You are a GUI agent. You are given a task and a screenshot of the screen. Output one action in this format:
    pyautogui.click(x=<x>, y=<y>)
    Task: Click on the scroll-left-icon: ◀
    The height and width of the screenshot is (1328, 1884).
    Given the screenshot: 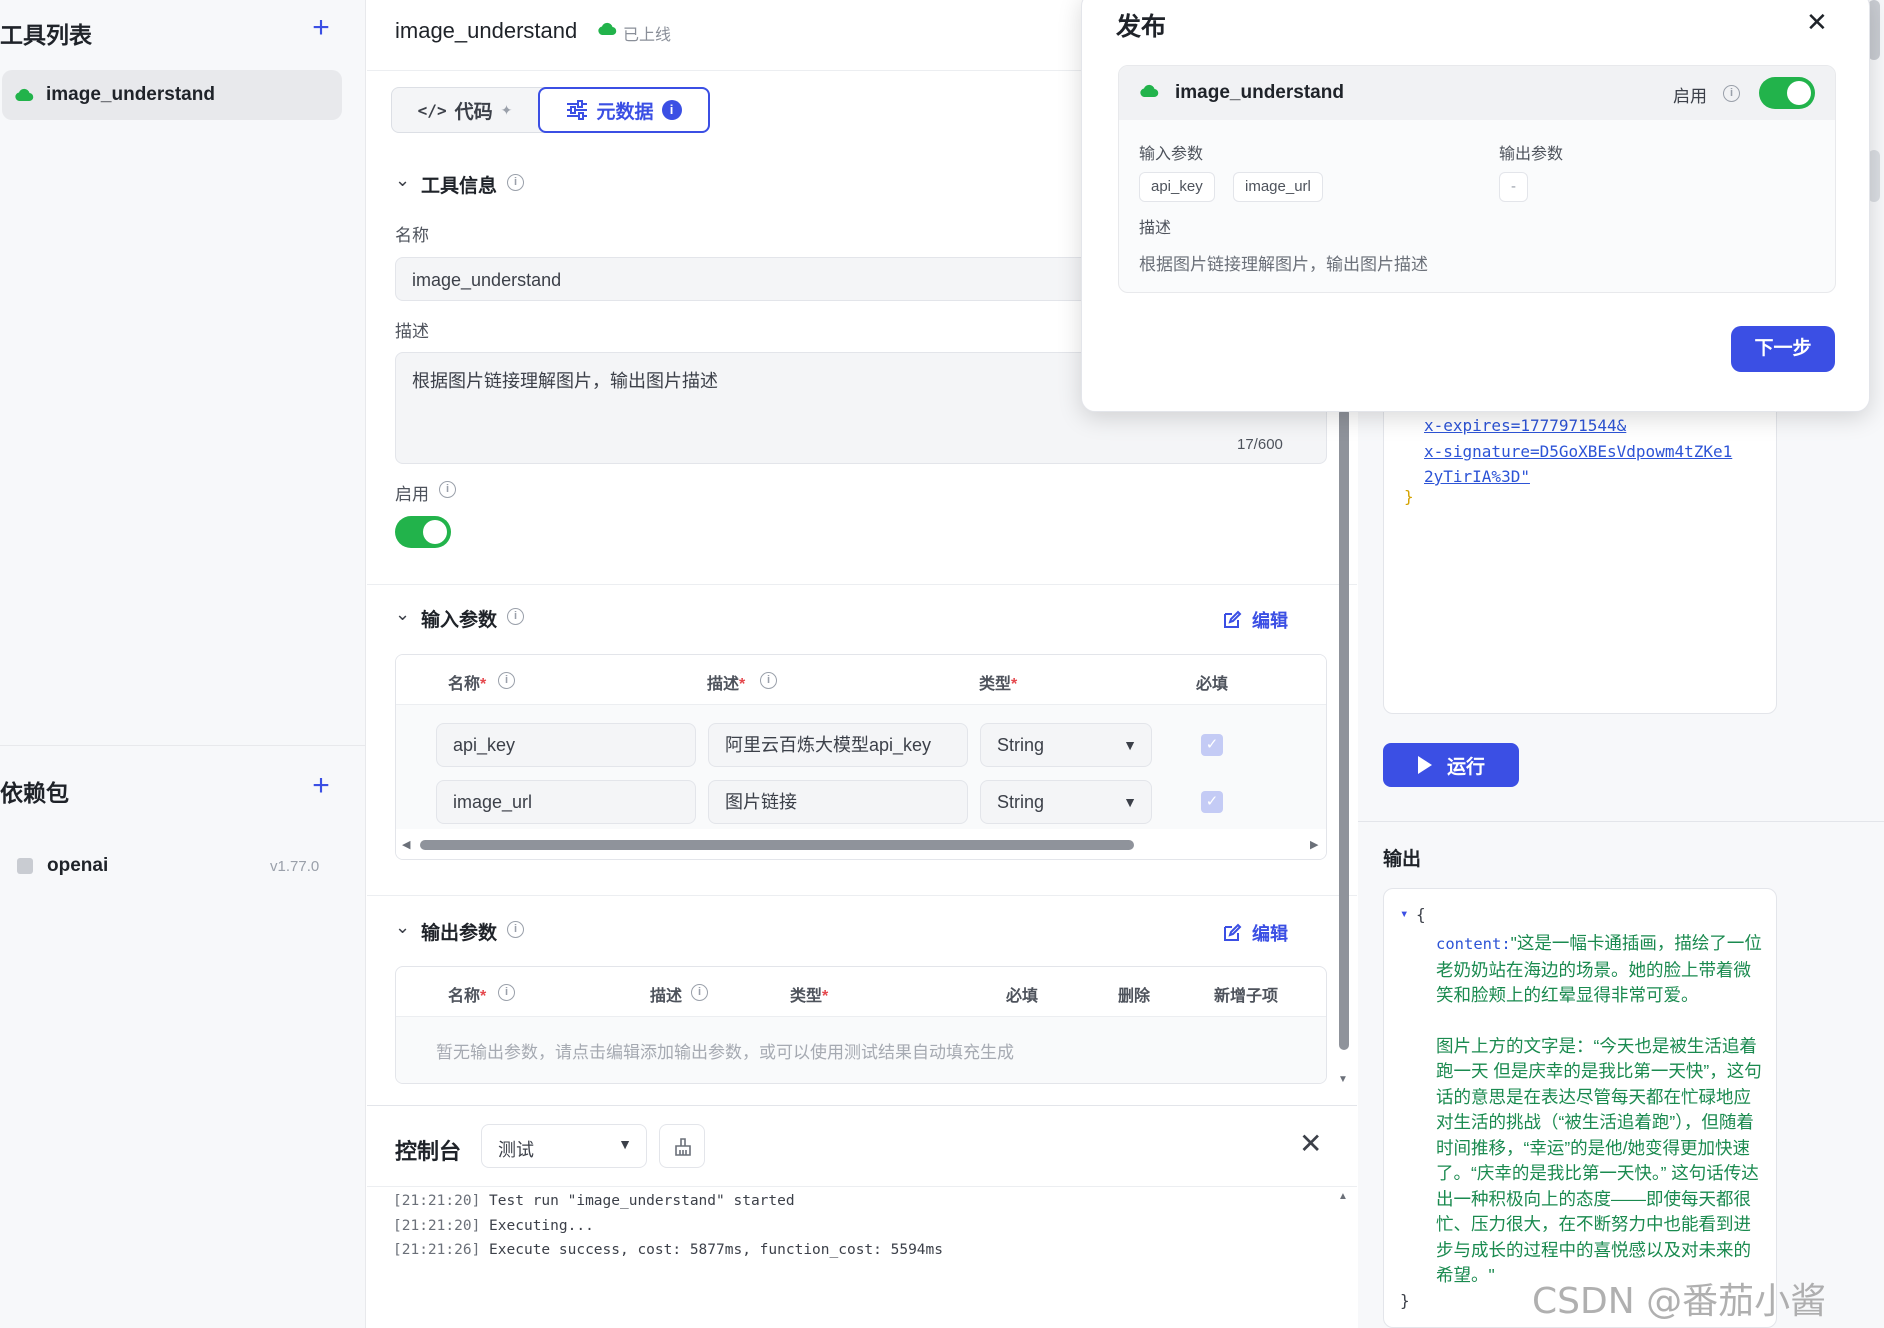 What is the action you would take?
    pyautogui.click(x=406, y=845)
    